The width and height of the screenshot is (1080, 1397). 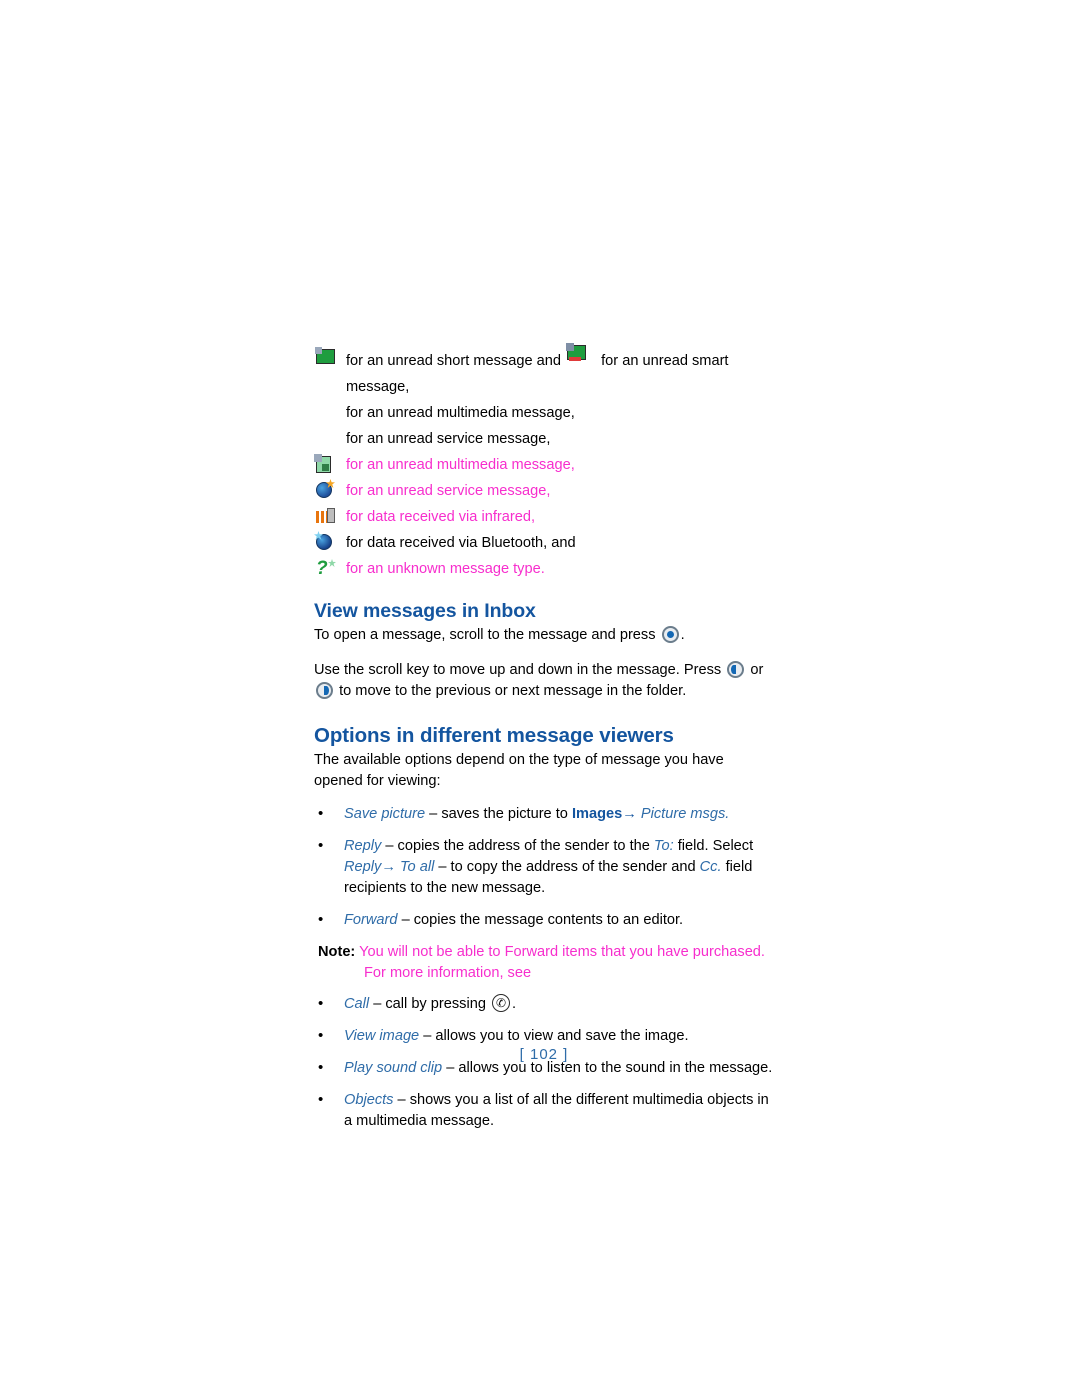 What do you see at coordinates (363, 867) in the screenshot?
I see `term-reply-2: Reply` at bounding box center [363, 867].